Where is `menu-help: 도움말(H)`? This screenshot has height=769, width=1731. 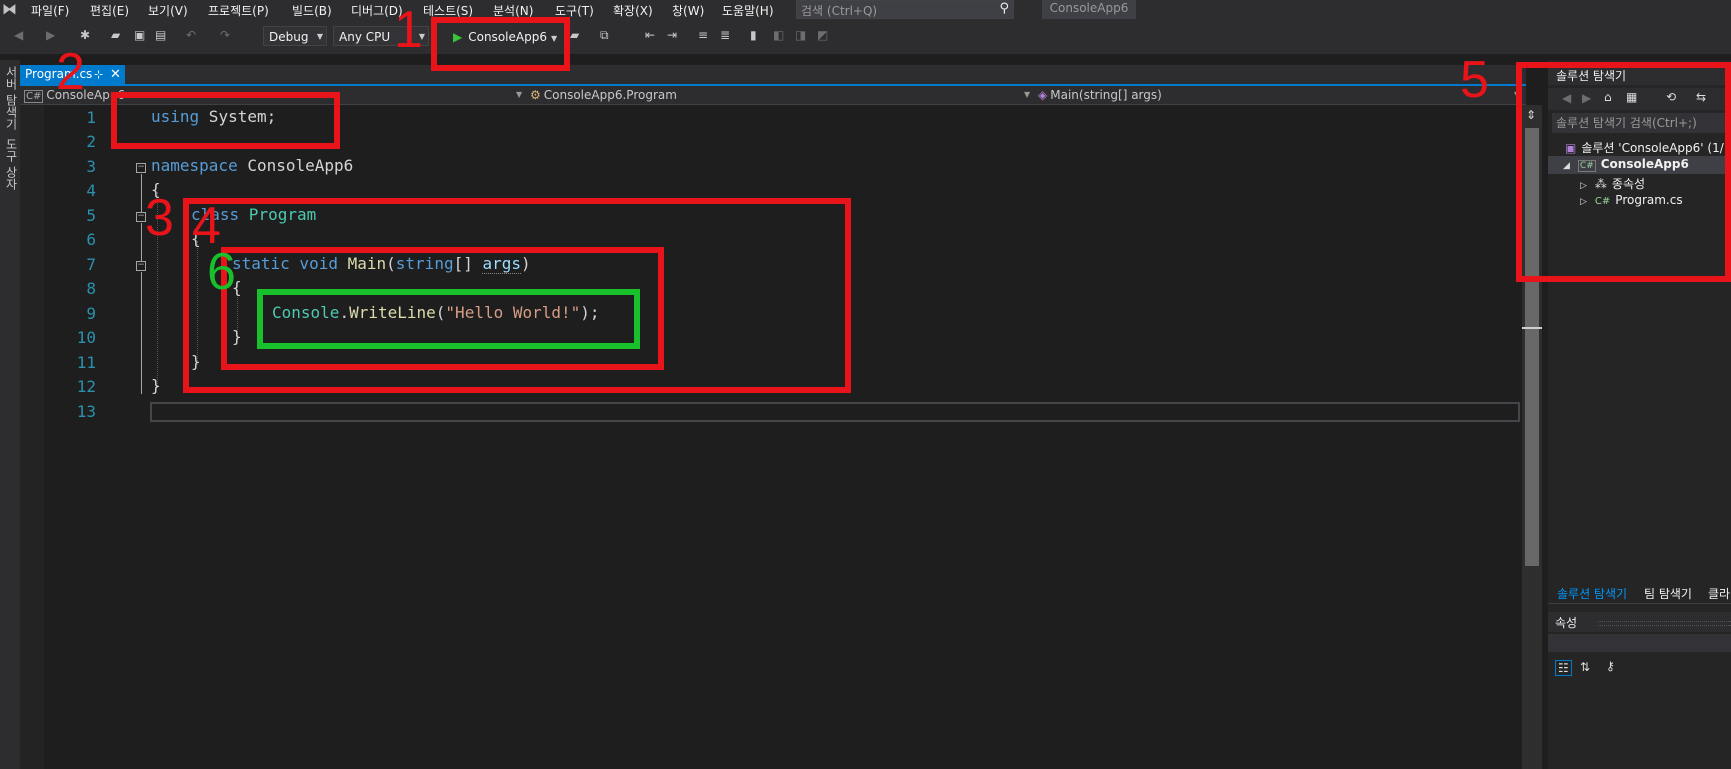 menu-help: 도움말(H) is located at coordinates (748, 10).